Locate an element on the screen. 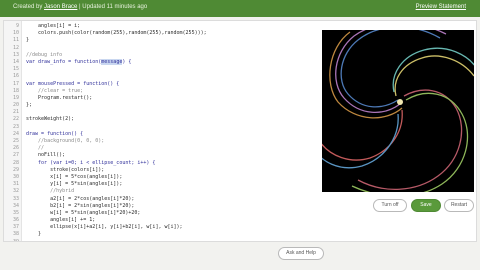 This screenshot has width=480, height=270. line-number: 17 is located at coordinates (15, 83).